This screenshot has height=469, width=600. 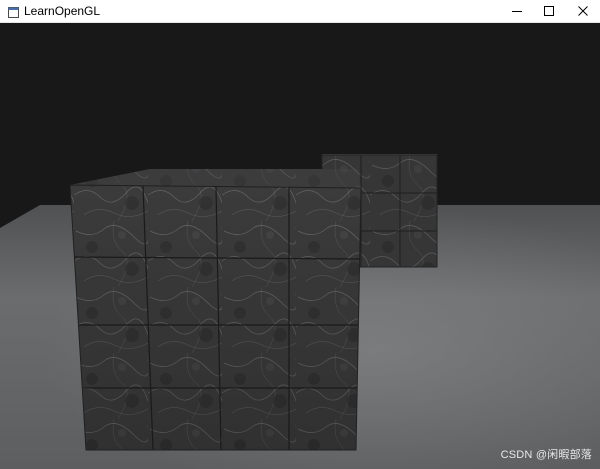 I want to click on watermark-text: CSDN @闲暇部落, so click(x=546, y=455).